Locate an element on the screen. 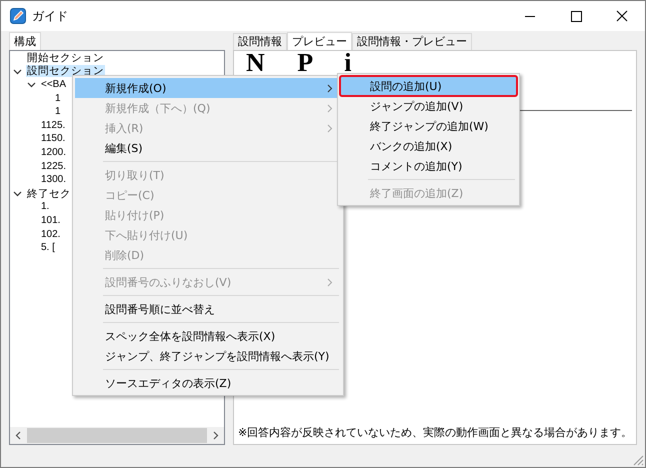 The width and height of the screenshot is (646, 468). tree-item: 設問セクション is located at coordinates (65, 71).